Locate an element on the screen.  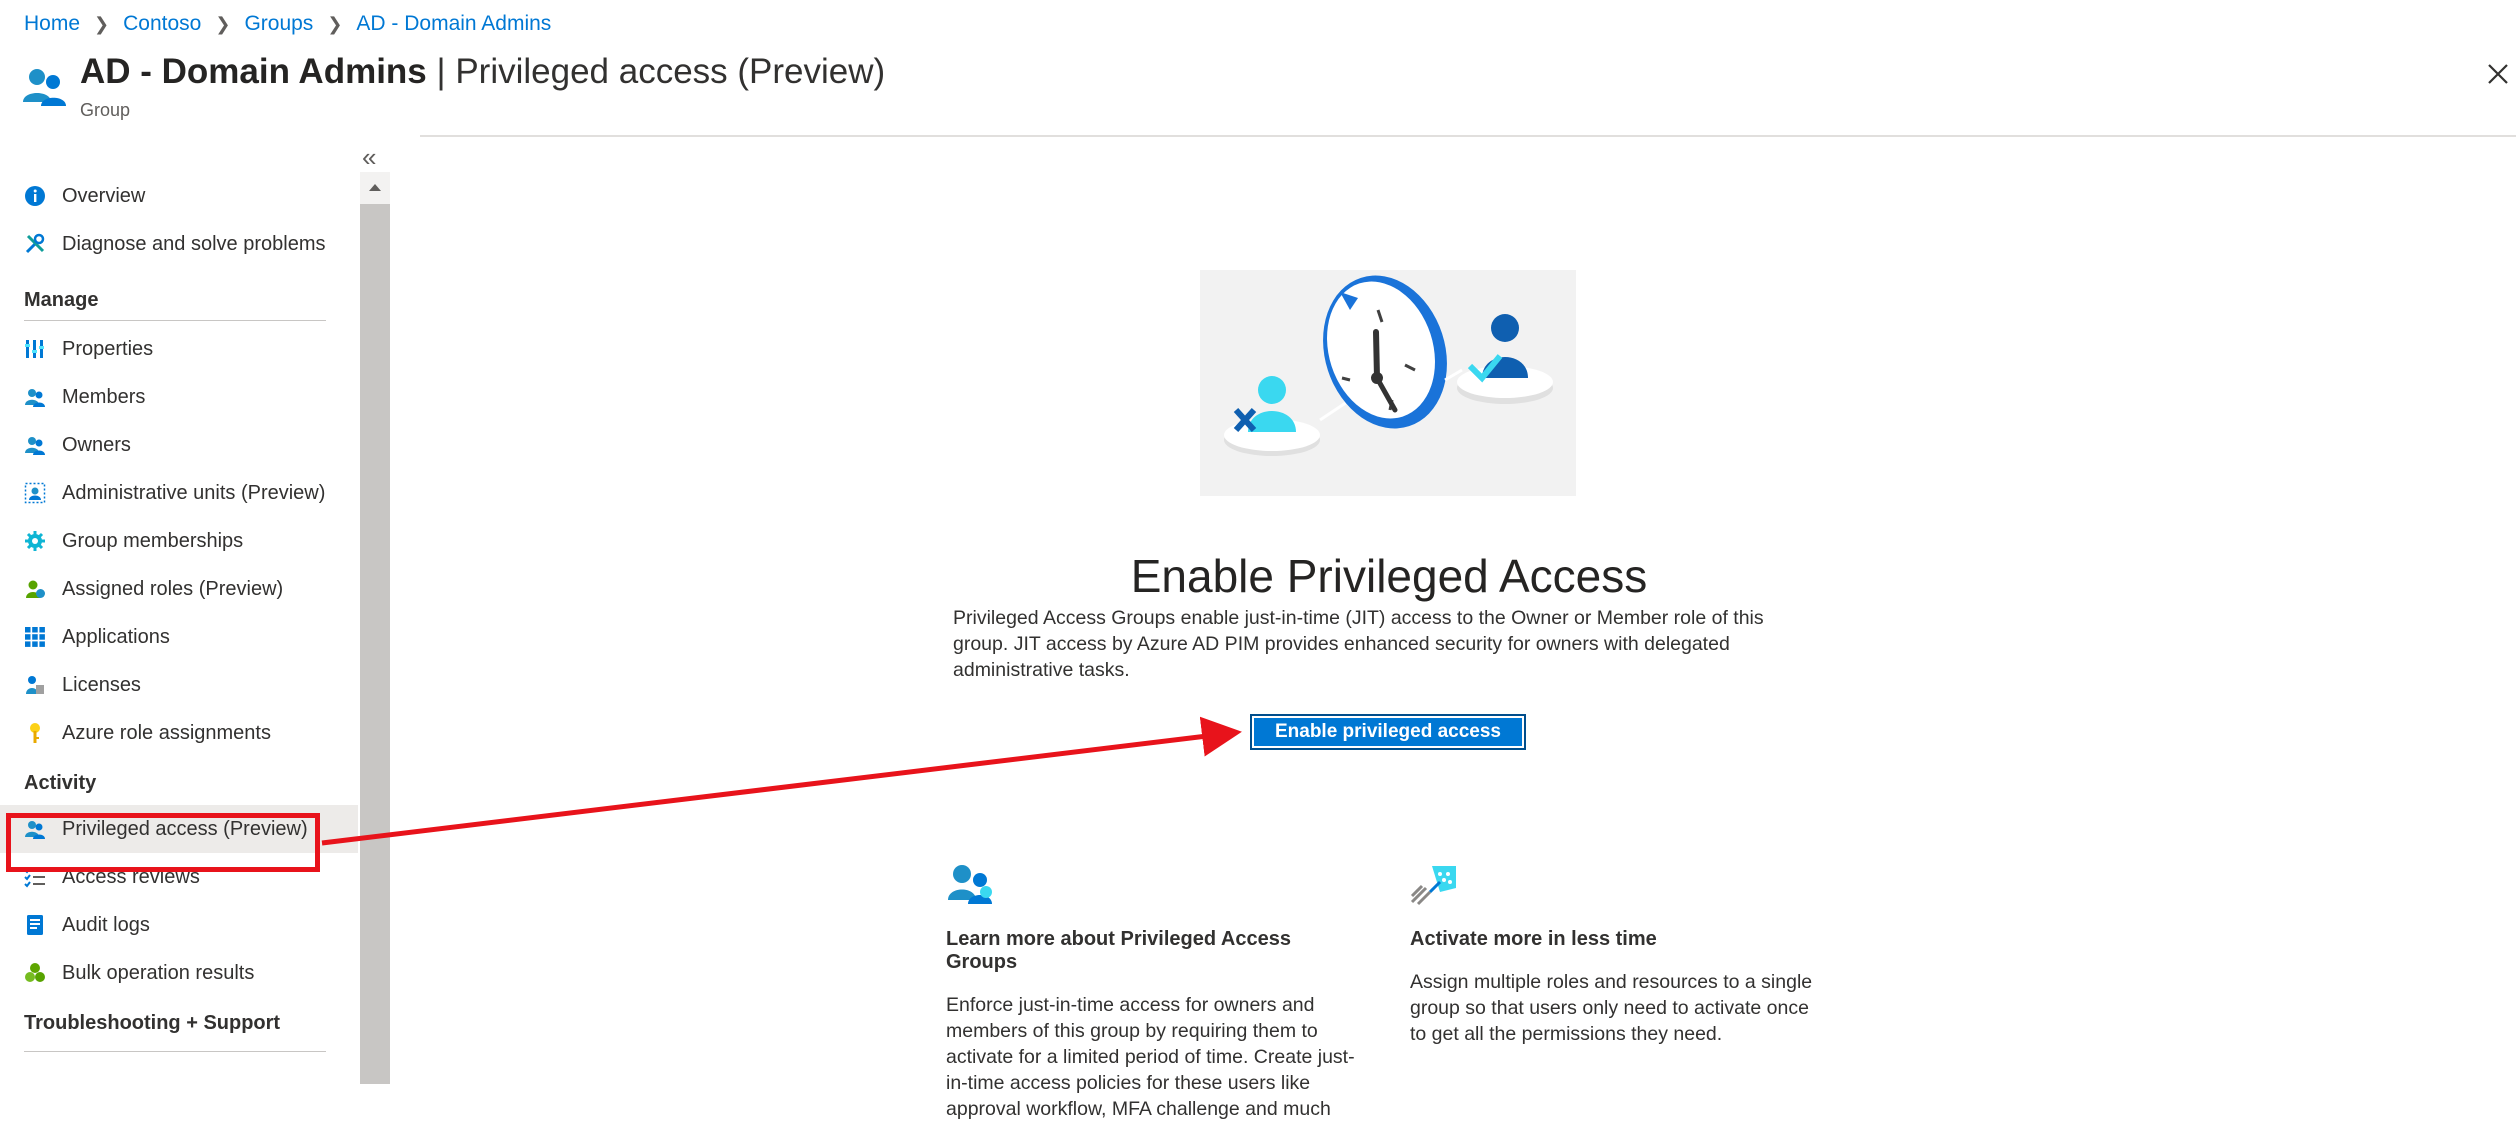
page-title-group: AD - Domain Admins is located at coordinates (253, 71).